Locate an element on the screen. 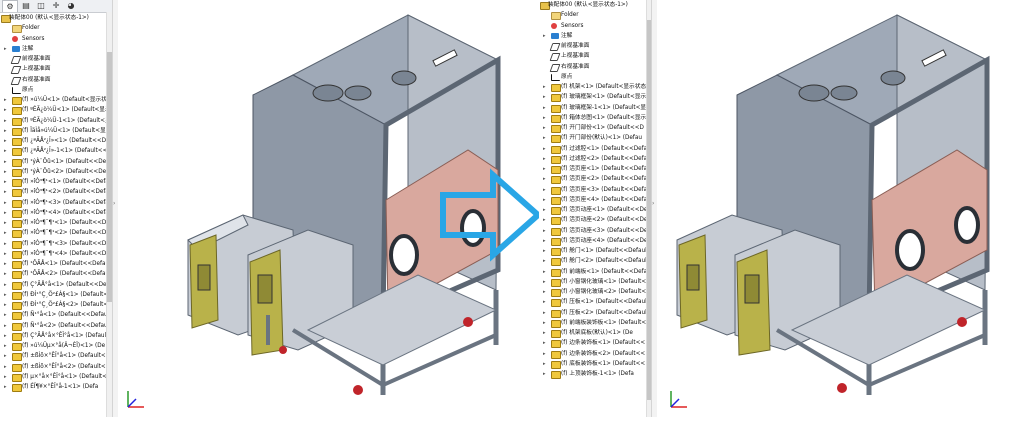 Image resolution: width=1024 pixels, height=421 pixels. tree-item: ▸ (f) 活页座<3> (Default<<Defau is located at coordinates (595, 190).